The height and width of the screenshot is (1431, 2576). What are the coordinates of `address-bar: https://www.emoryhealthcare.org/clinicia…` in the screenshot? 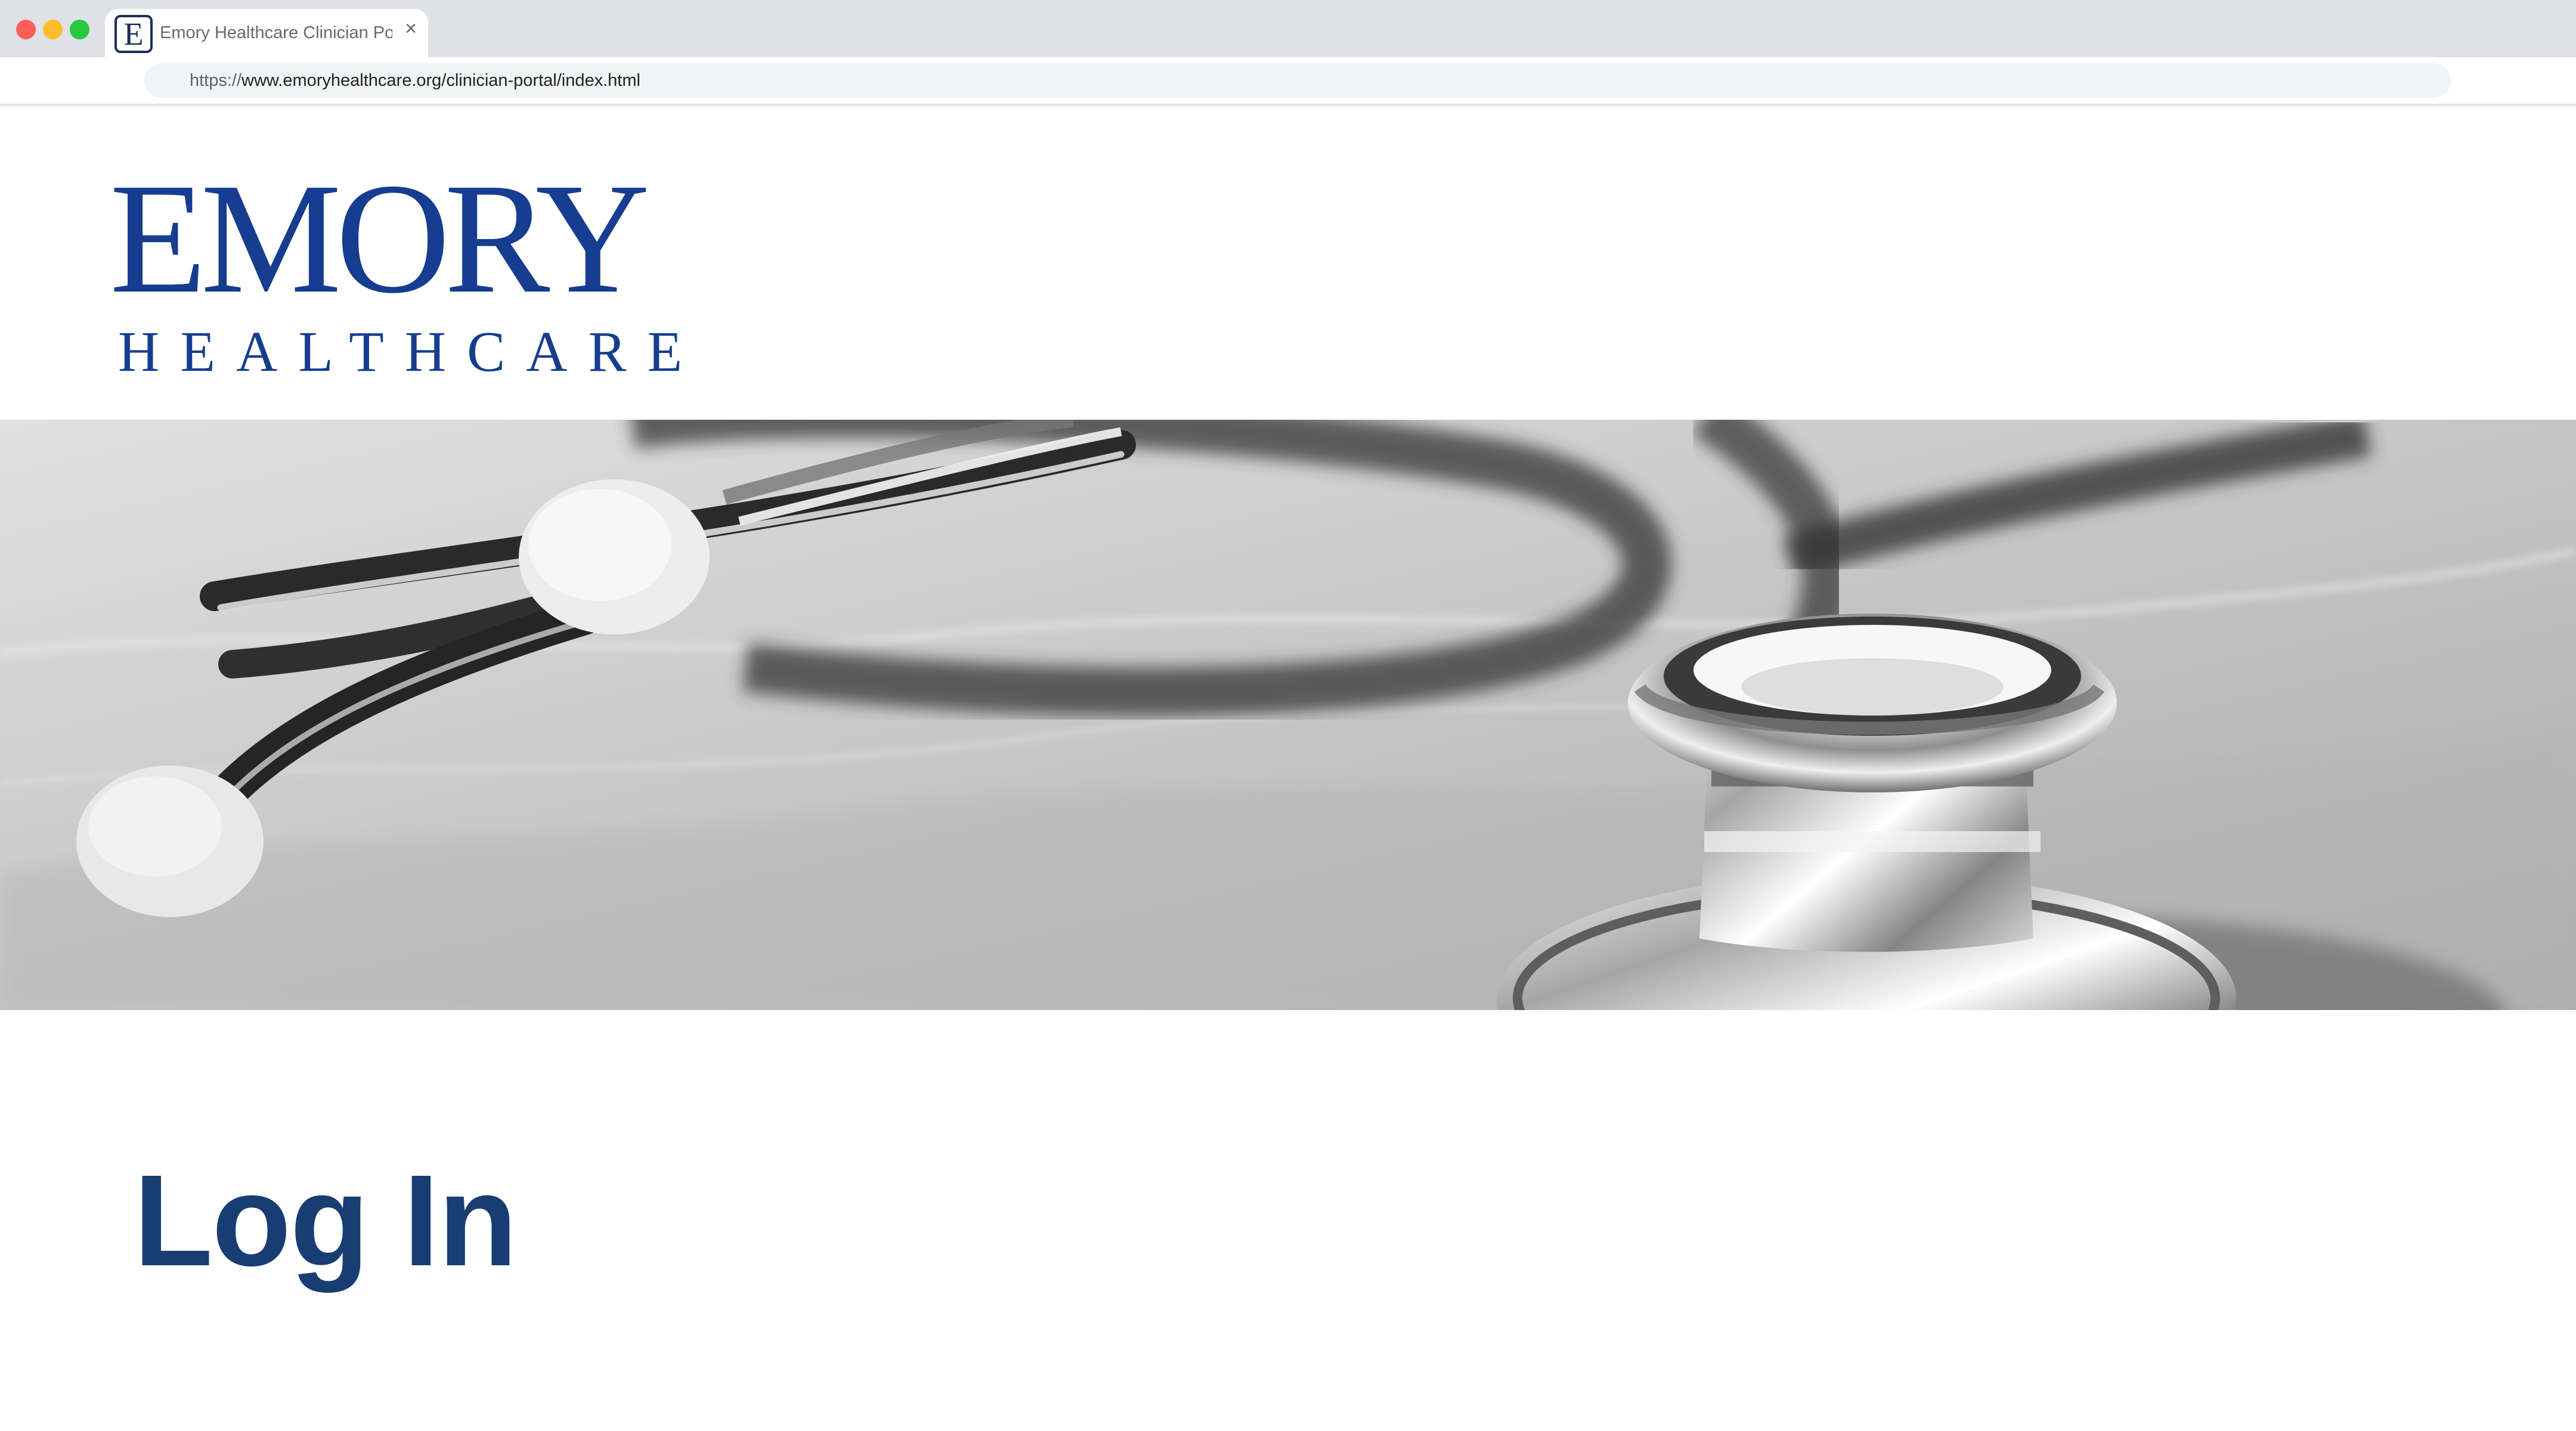 It's located at (1298, 80).